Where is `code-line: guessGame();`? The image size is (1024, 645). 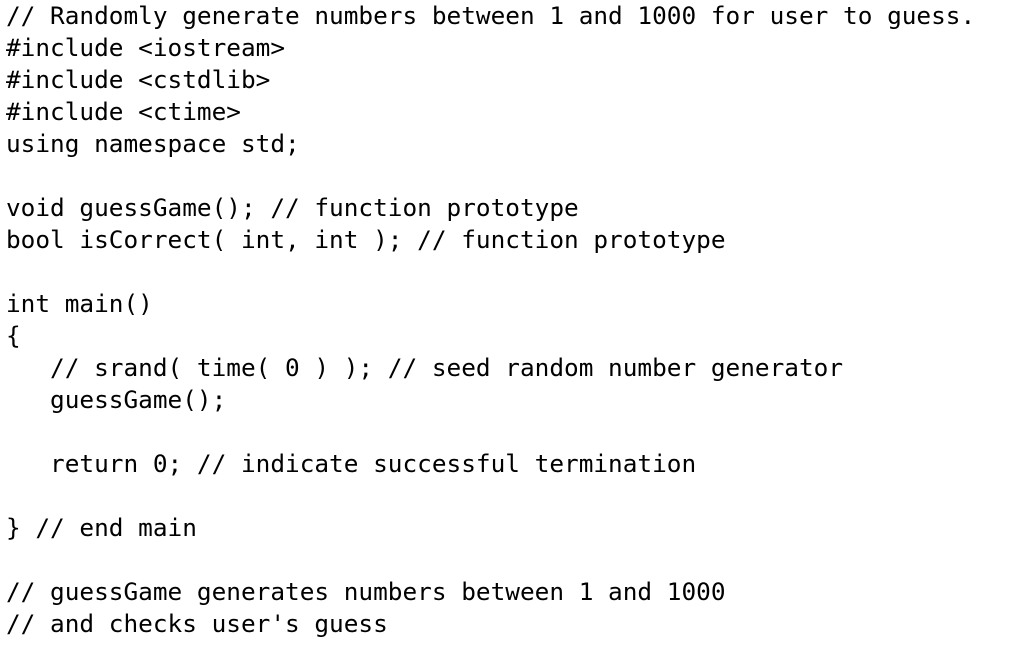
code-line: guessGame(); is located at coordinates (116, 399).